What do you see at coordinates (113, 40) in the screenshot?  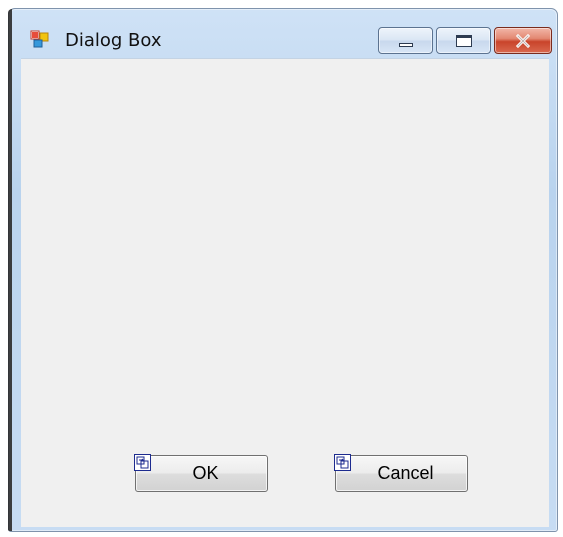 I see `window-title: Dialog Box` at bounding box center [113, 40].